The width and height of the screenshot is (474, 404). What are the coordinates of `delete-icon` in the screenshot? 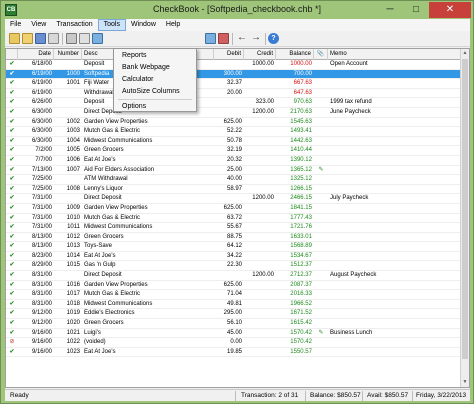 It's located at (223, 38).